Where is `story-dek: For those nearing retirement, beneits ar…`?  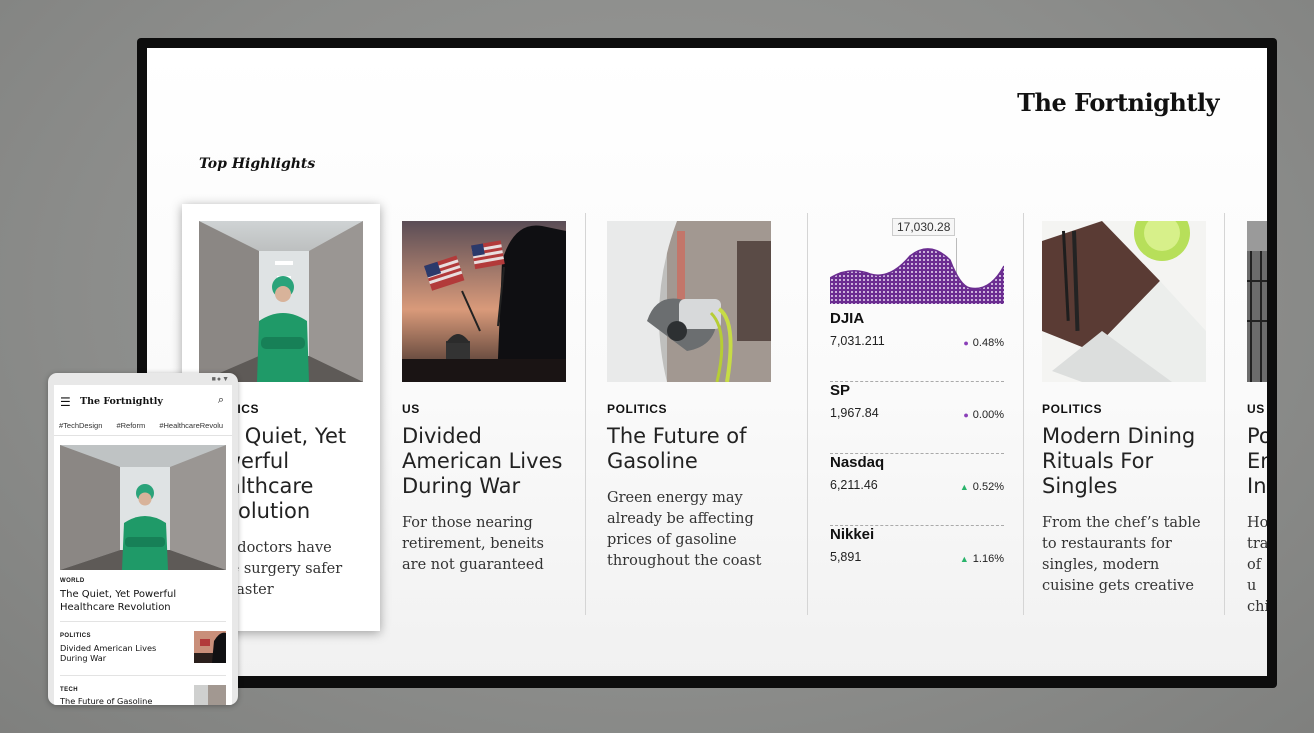 story-dek: For those nearing retirement, beneits ar… is located at coordinates (473, 544).